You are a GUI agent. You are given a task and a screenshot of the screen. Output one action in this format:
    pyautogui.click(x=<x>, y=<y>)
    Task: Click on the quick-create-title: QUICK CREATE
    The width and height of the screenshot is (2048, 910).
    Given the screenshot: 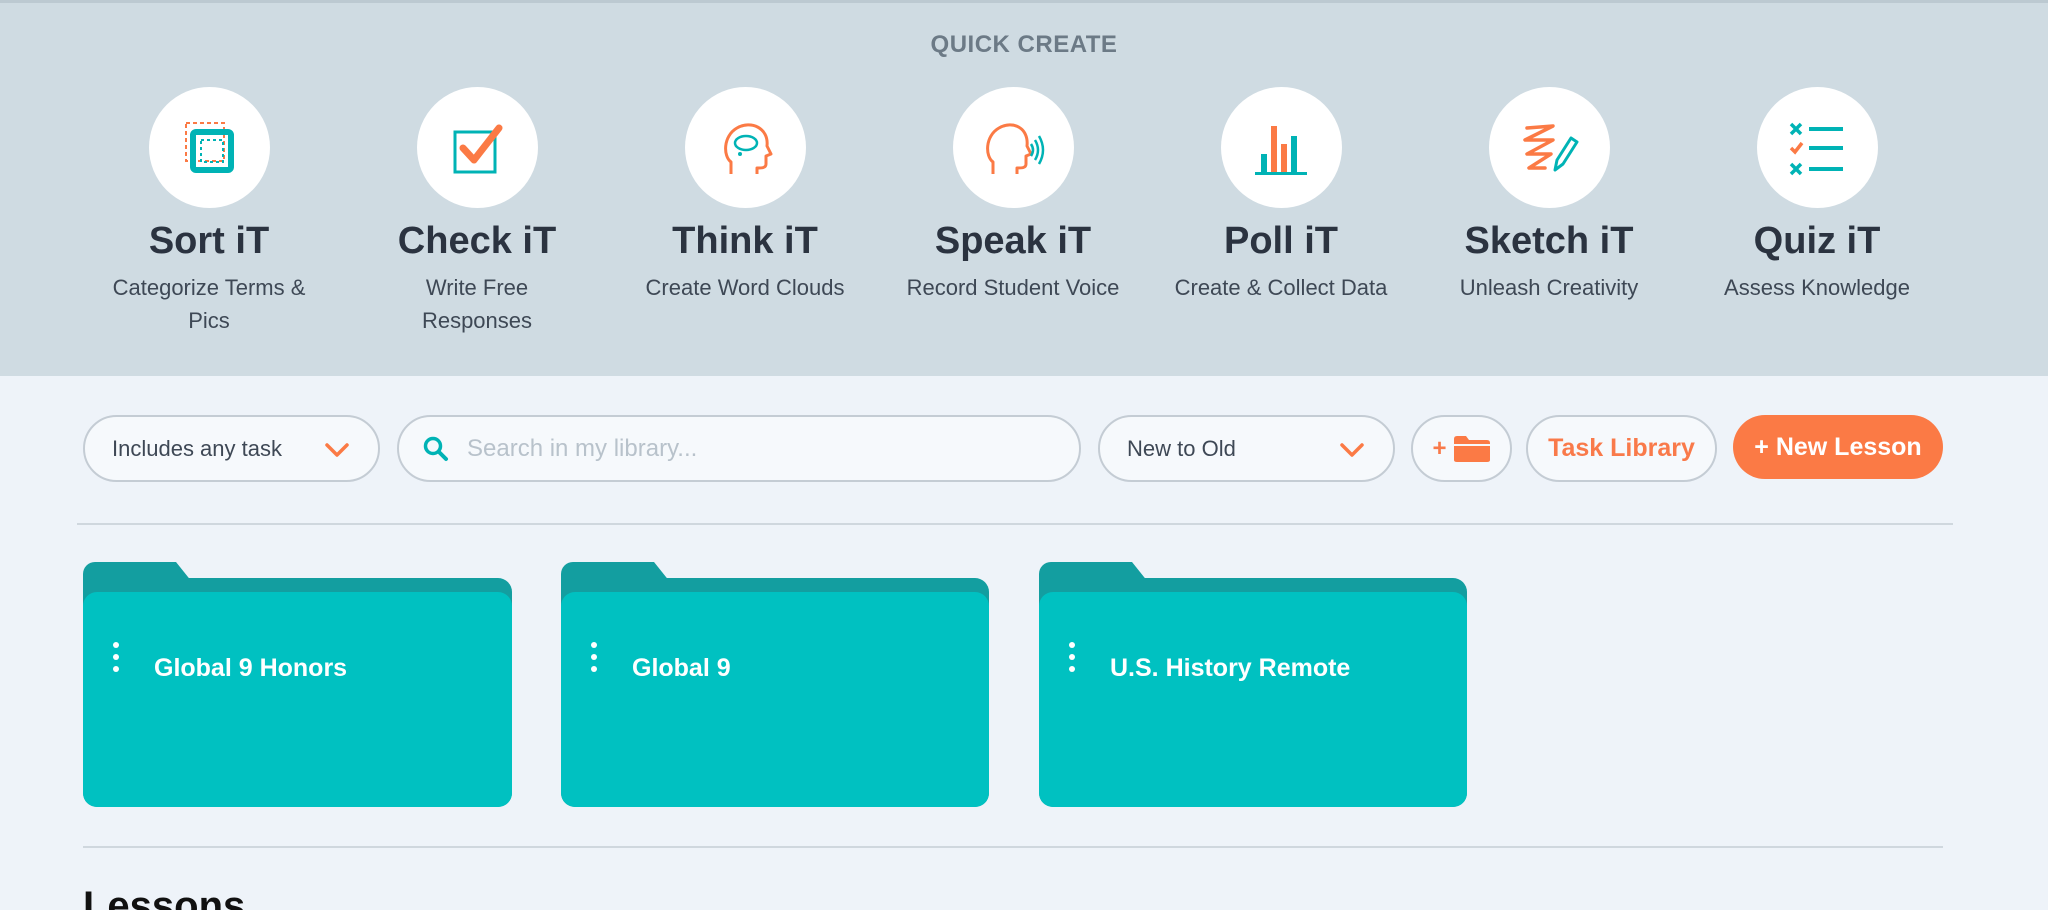 What is the action you would take?
    pyautogui.click(x=1024, y=44)
    